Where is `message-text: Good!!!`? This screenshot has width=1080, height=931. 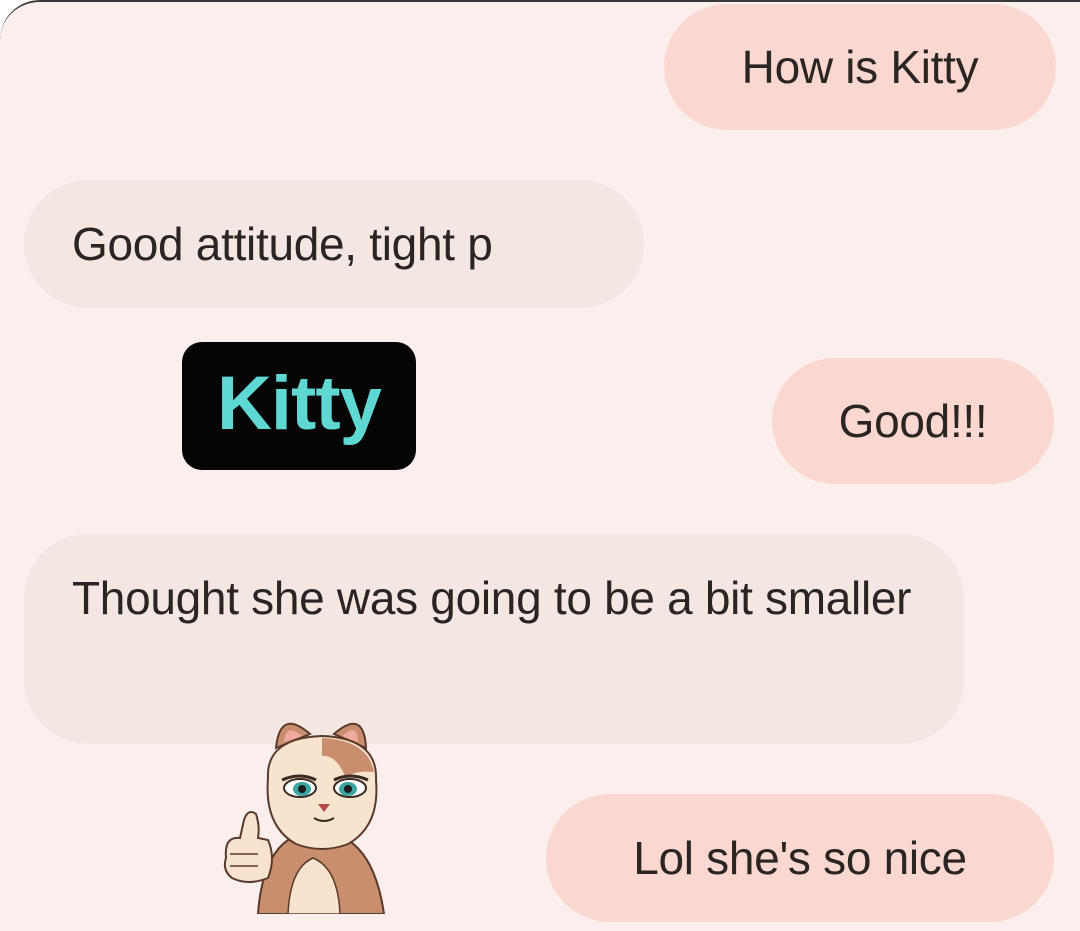 message-text: Good!!! is located at coordinates (913, 421).